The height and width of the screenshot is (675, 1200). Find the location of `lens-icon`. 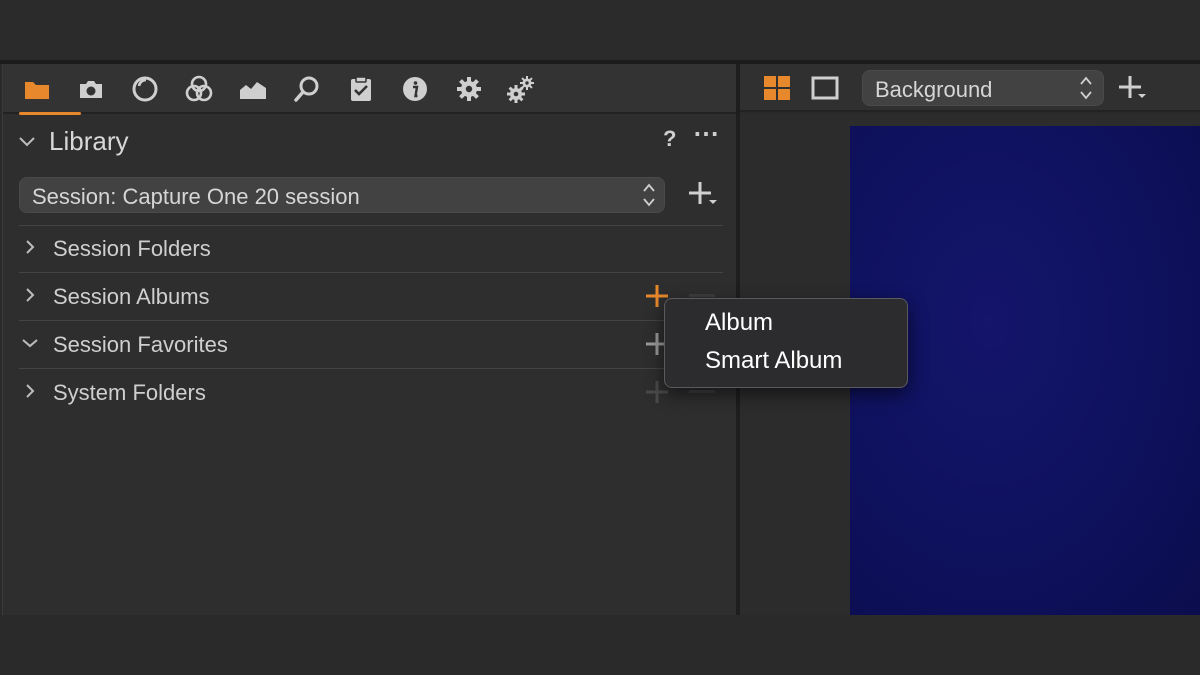

lens-icon is located at coordinates (145, 89).